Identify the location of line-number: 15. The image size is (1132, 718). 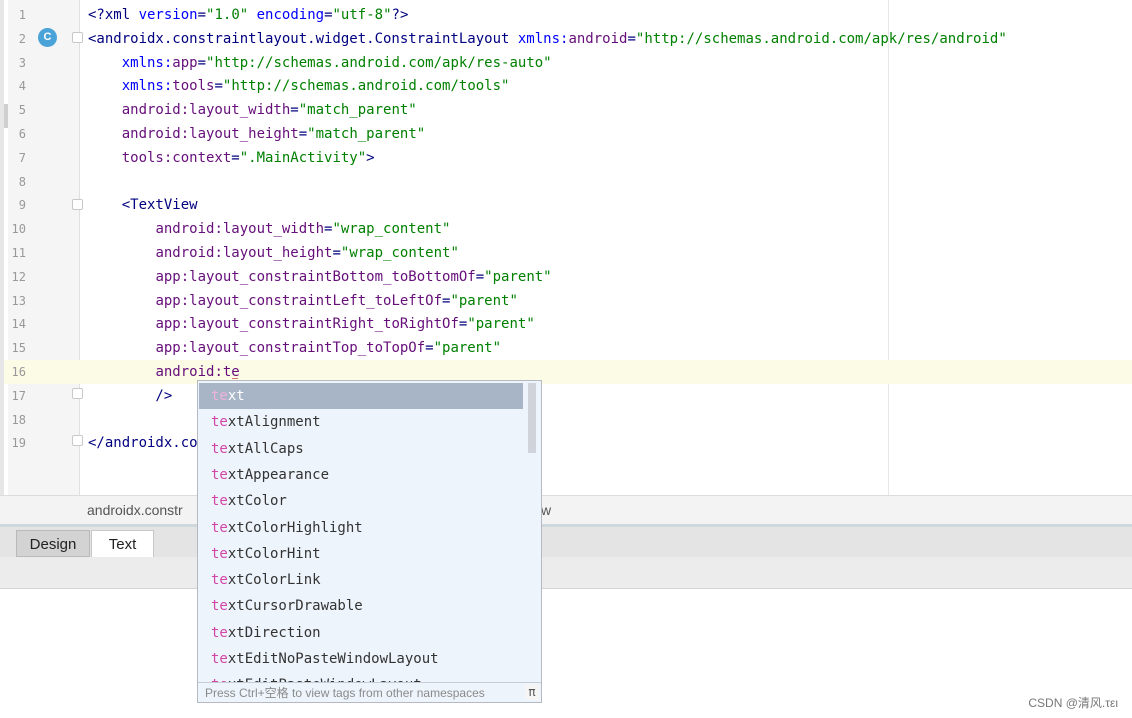
(18, 348).